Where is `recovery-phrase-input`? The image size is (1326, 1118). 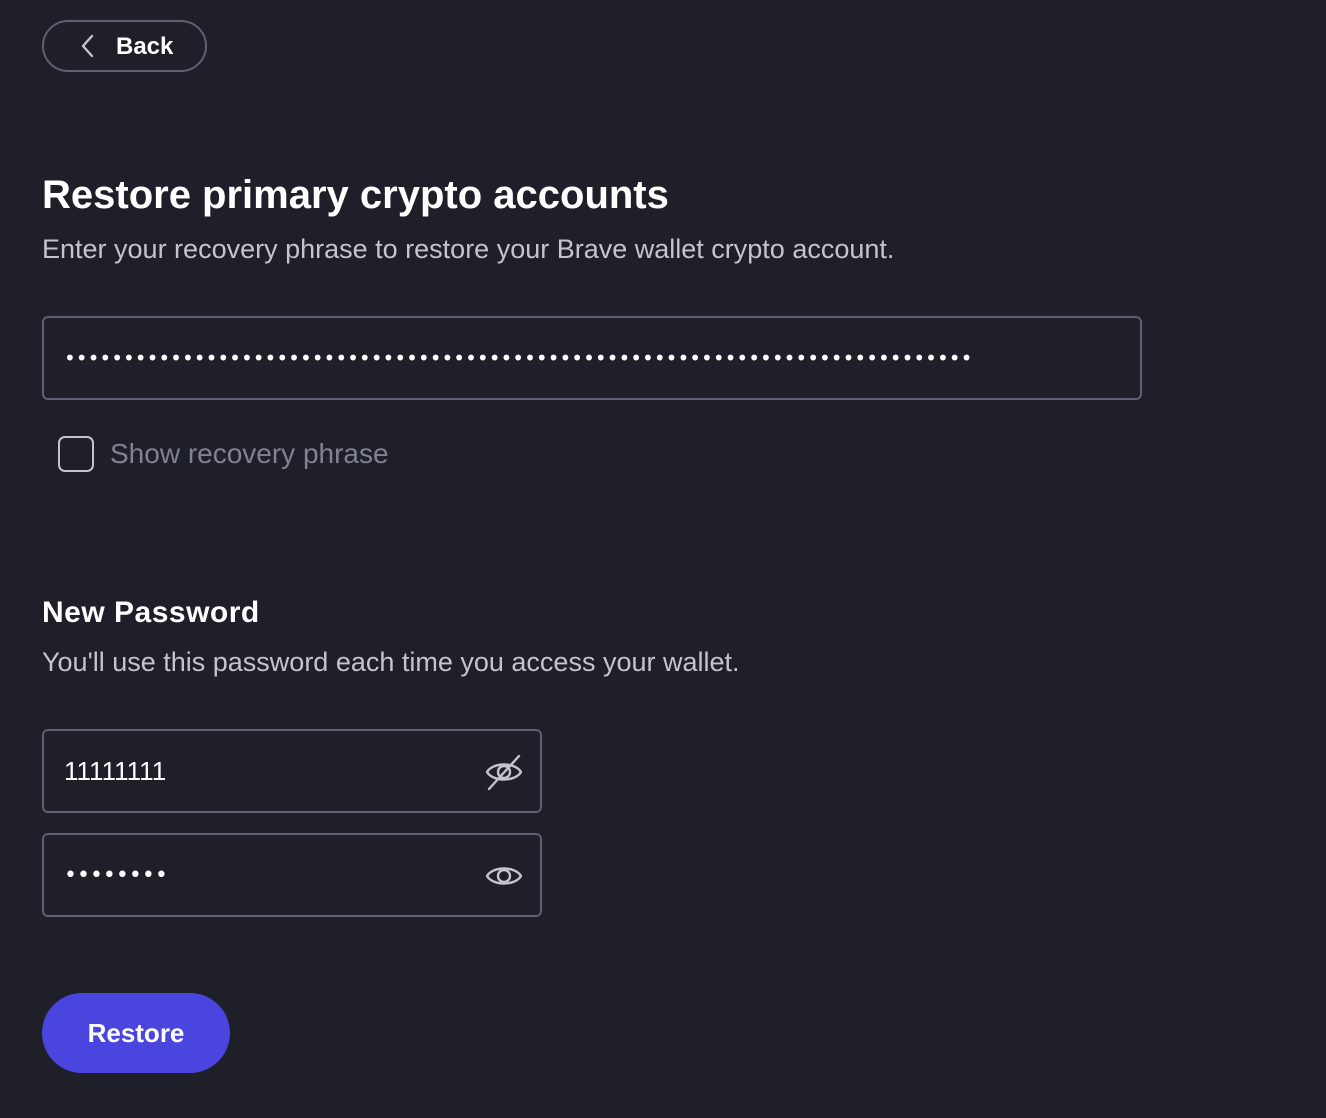
recovery-phrase-input is located at coordinates (592, 358).